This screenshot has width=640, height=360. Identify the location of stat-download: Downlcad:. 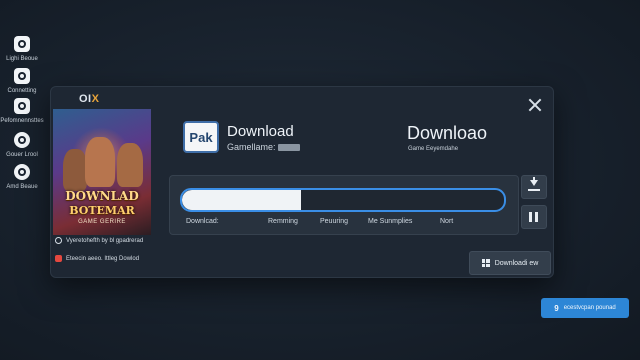
(202, 221).